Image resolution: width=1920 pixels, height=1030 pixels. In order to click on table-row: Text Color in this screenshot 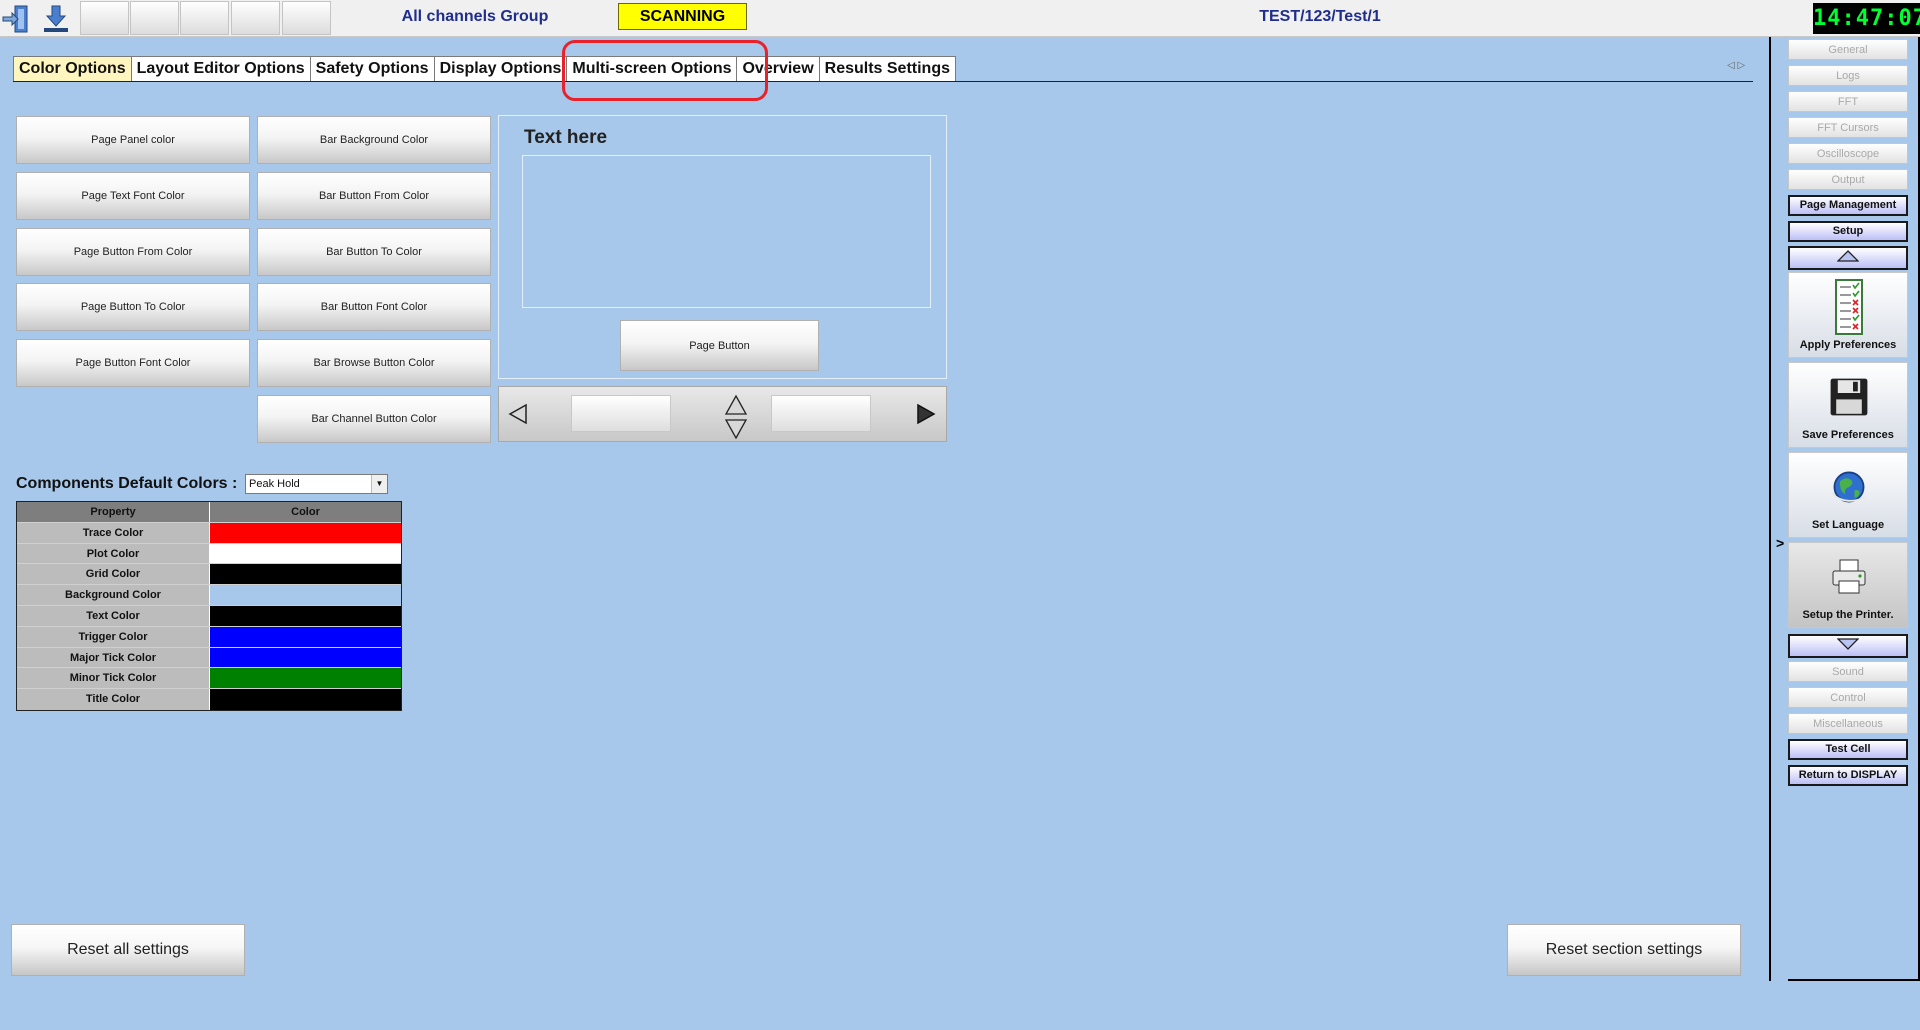, I will do `click(209, 616)`.